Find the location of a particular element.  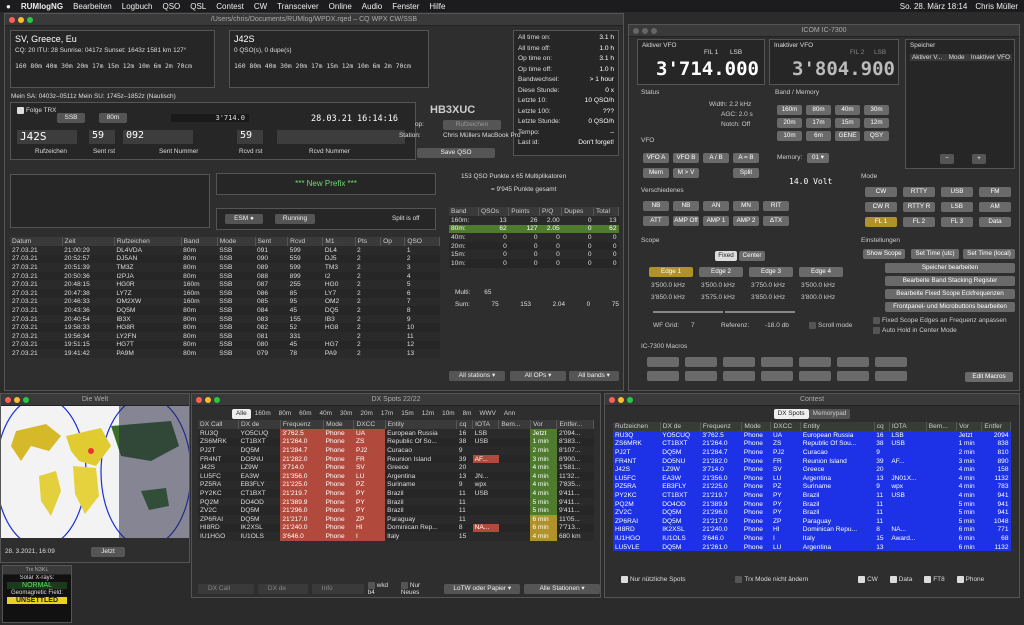

set-time-utc-button: Set Time (utc) is located at coordinates (935, 254).